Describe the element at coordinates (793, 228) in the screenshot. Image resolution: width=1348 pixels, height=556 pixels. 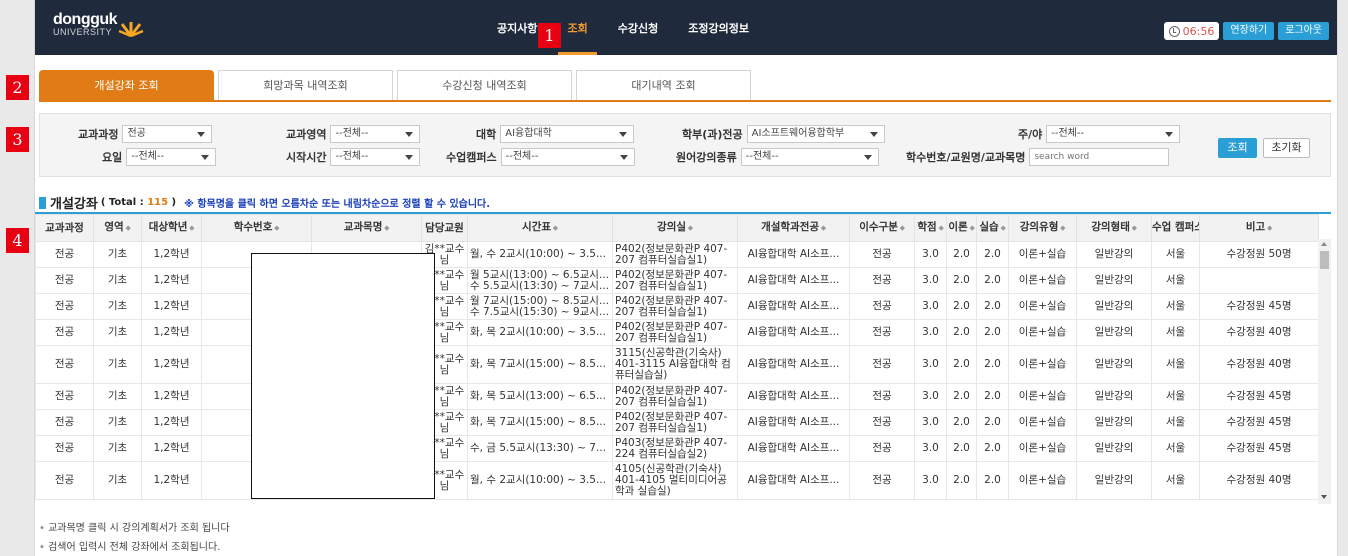
I see `column-header: 개설학과전공 ⬥` at that location.